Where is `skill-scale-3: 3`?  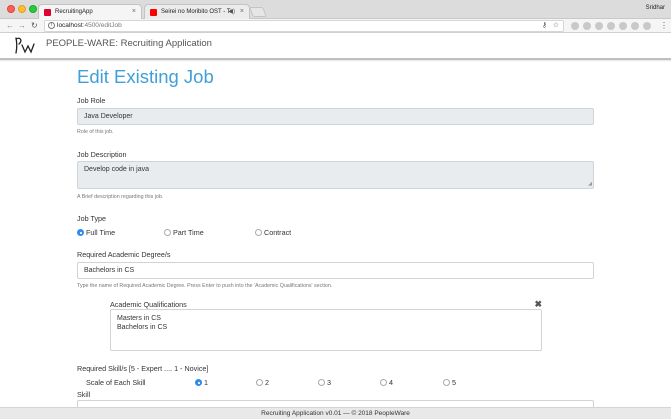
skill-scale-3: 3 is located at coordinates (324, 382).